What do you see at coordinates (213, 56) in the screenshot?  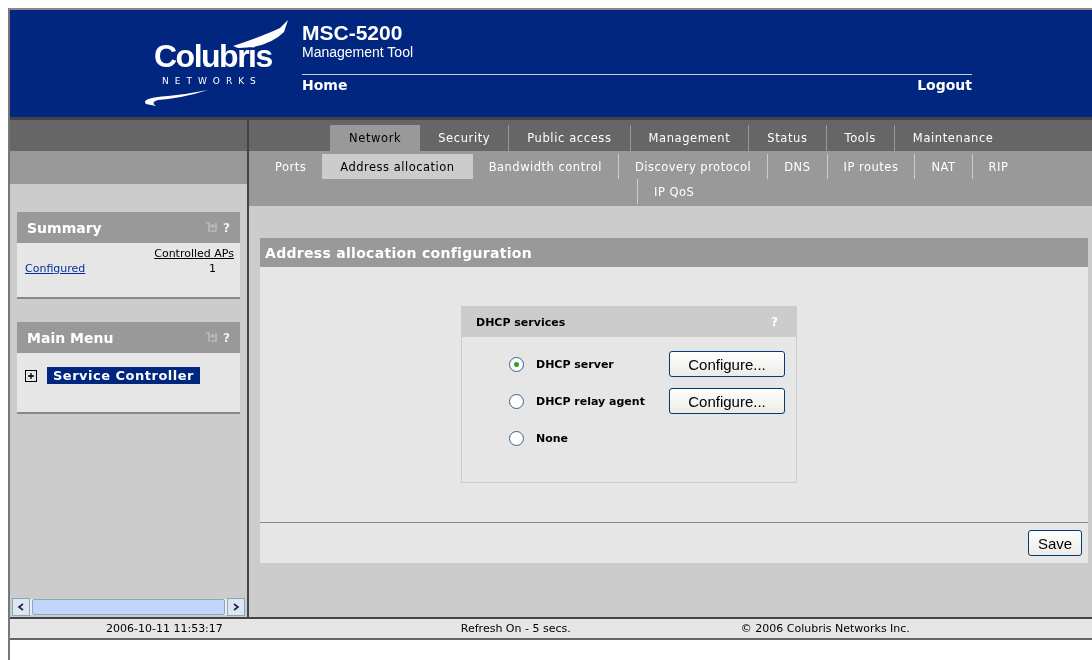 I see `logo-name: Colubris` at bounding box center [213, 56].